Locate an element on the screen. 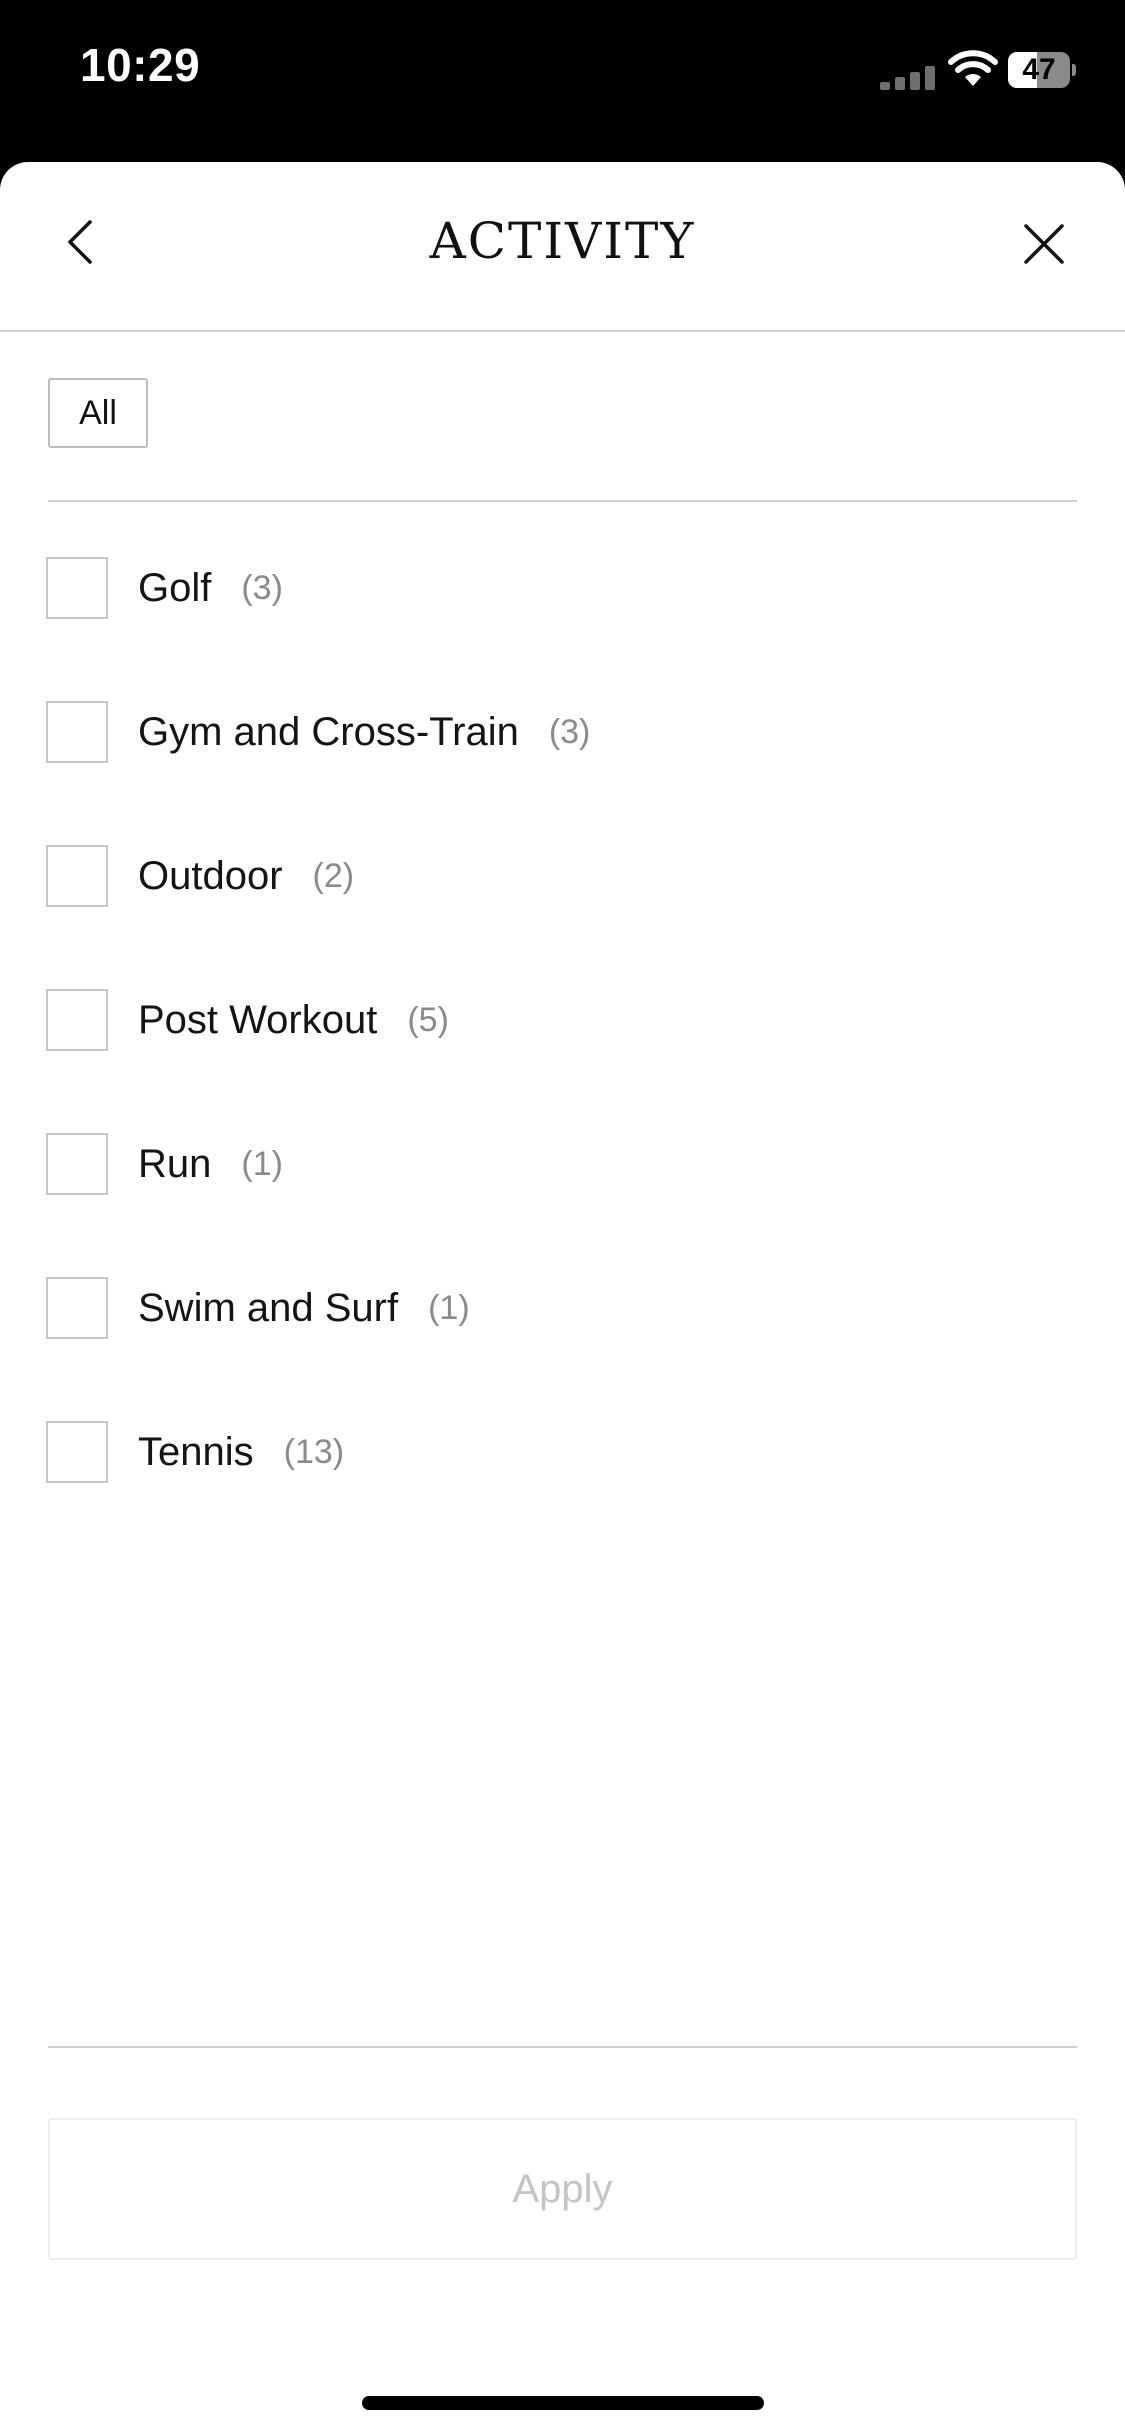 Image resolution: width=1125 pixels, height=2436 pixels. activity-item-run: Run (1) is located at coordinates (164, 1164).